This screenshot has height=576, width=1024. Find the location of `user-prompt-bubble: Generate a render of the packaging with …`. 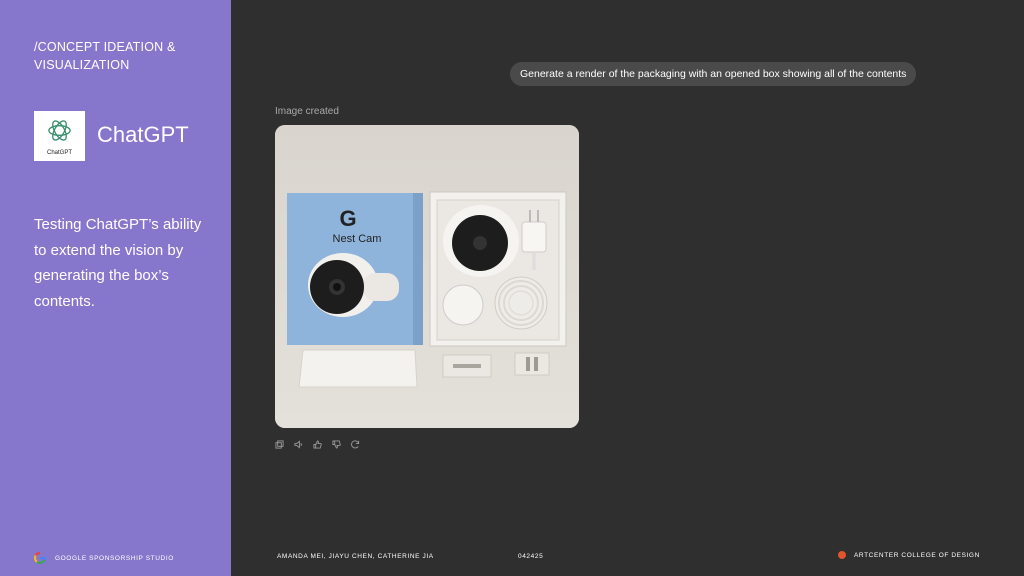

user-prompt-bubble: Generate a render of the packaging with … is located at coordinates (713, 74).